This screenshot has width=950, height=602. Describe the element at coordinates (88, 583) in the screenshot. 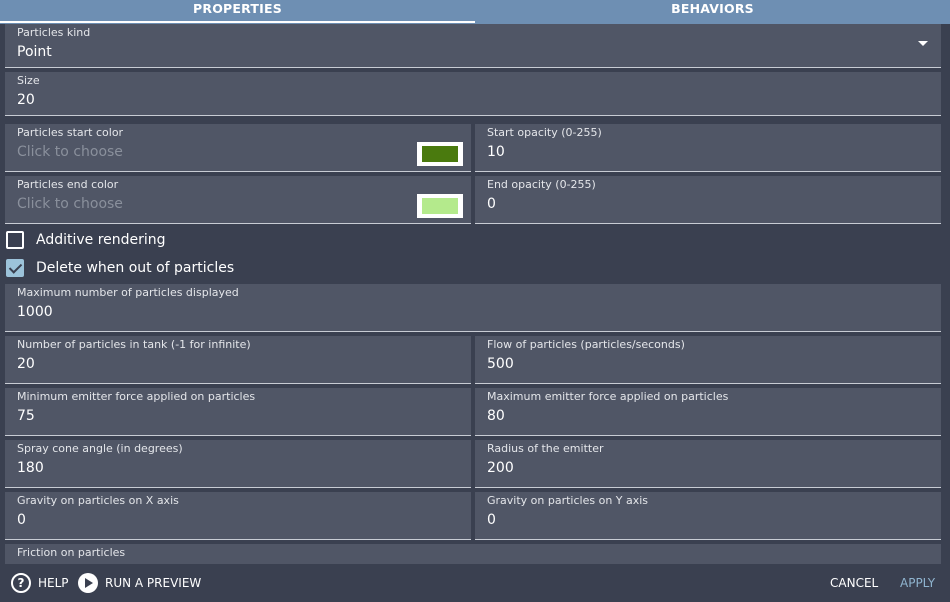

I see `play-icon` at that location.